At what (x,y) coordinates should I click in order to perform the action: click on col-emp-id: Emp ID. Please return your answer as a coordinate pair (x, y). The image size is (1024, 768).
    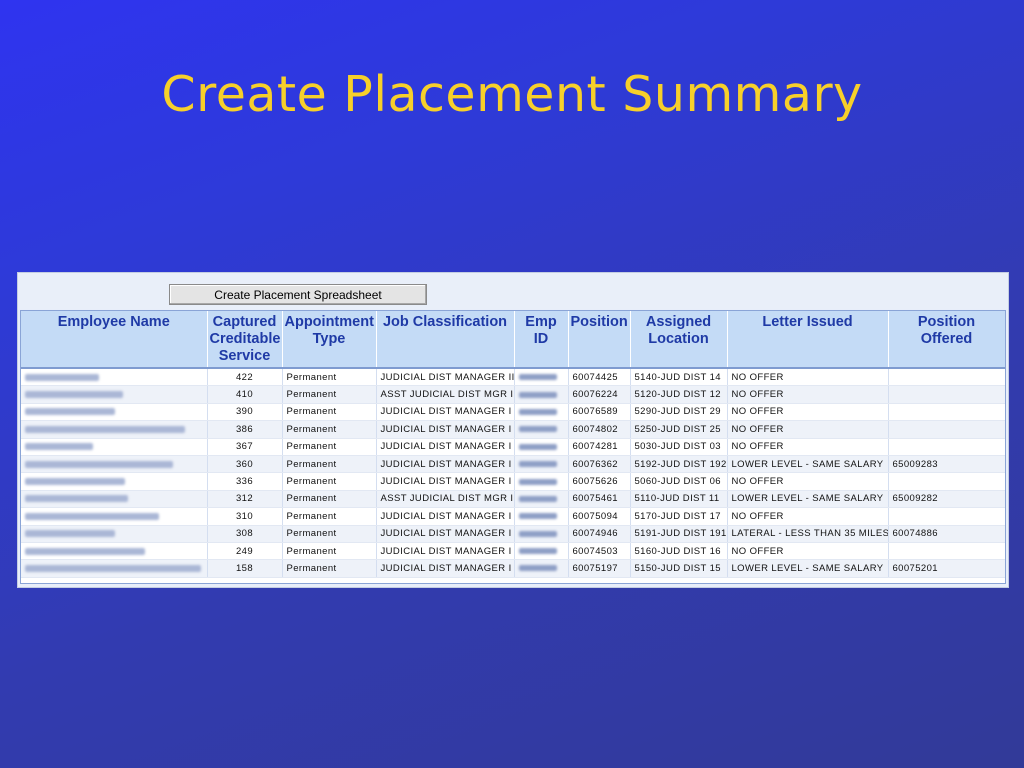
    Looking at the image, I should click on (541, 340).